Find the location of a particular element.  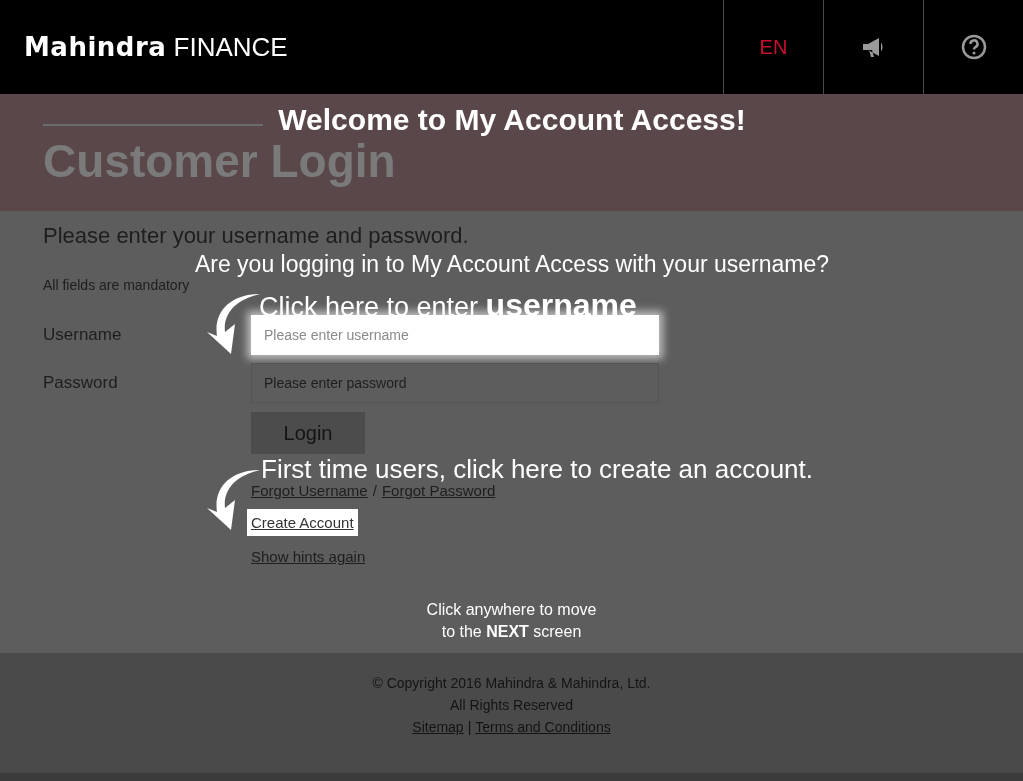

mandatory-note: All fields are mandatory is located at coordinates (117, 285).